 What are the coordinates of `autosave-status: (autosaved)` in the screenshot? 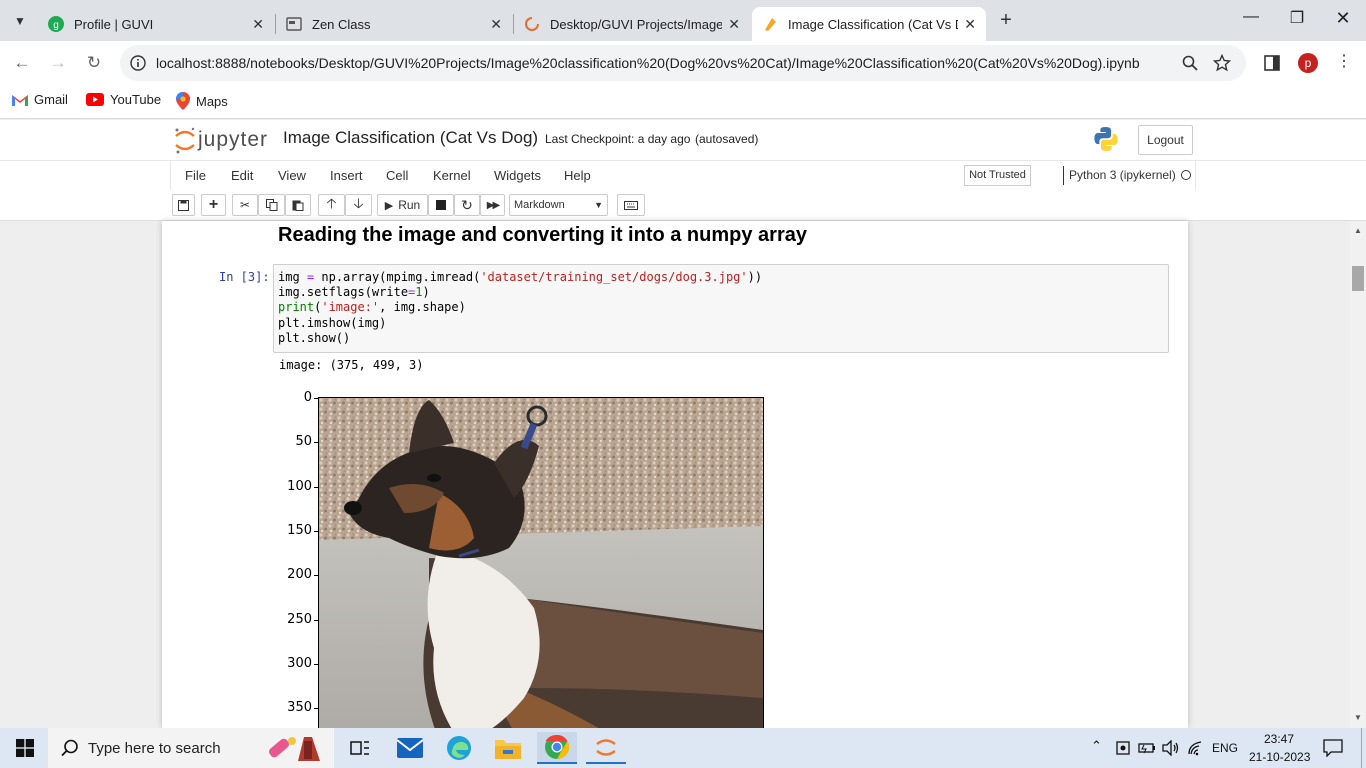 It's located at (727, 139).